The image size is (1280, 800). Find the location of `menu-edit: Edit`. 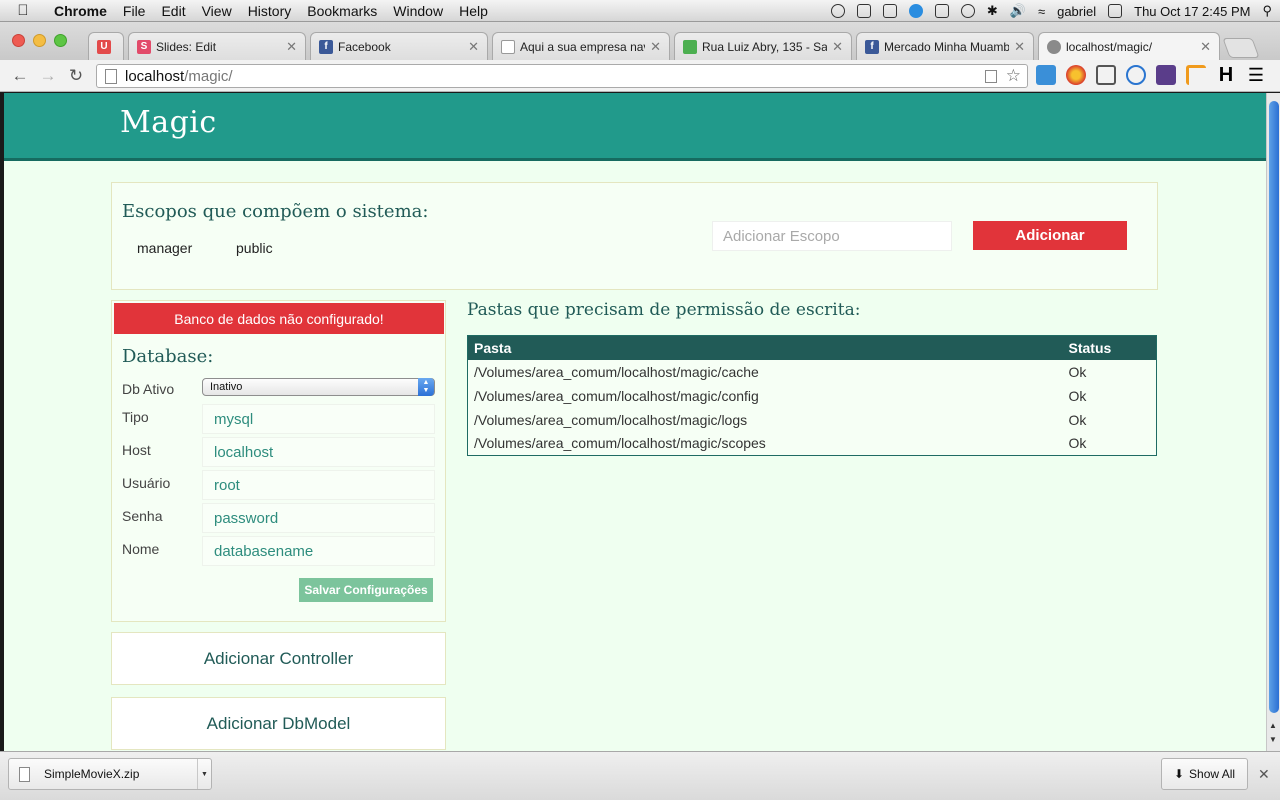

menu-edit: Edit is located at coordinates (173, 11).